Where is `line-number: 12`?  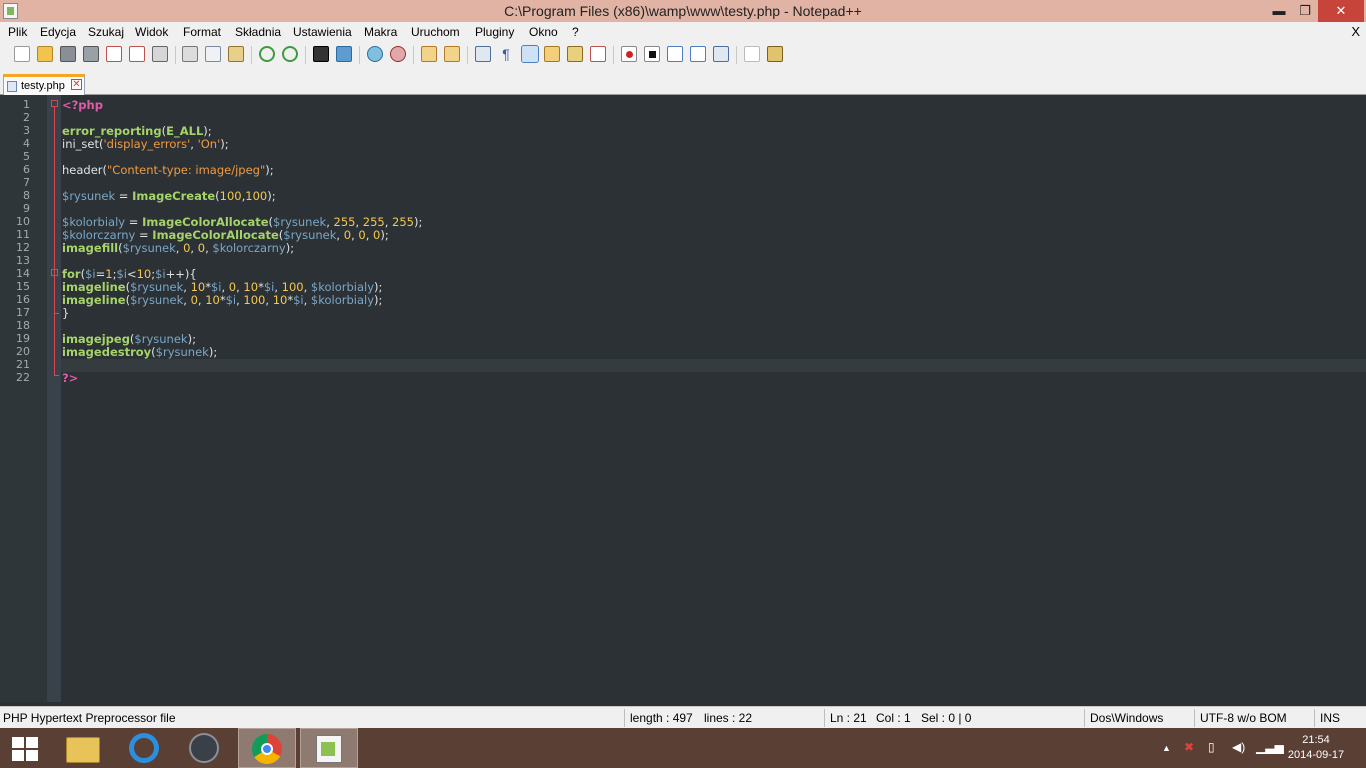 line-number: 12 is located at coordinates (23, 247).